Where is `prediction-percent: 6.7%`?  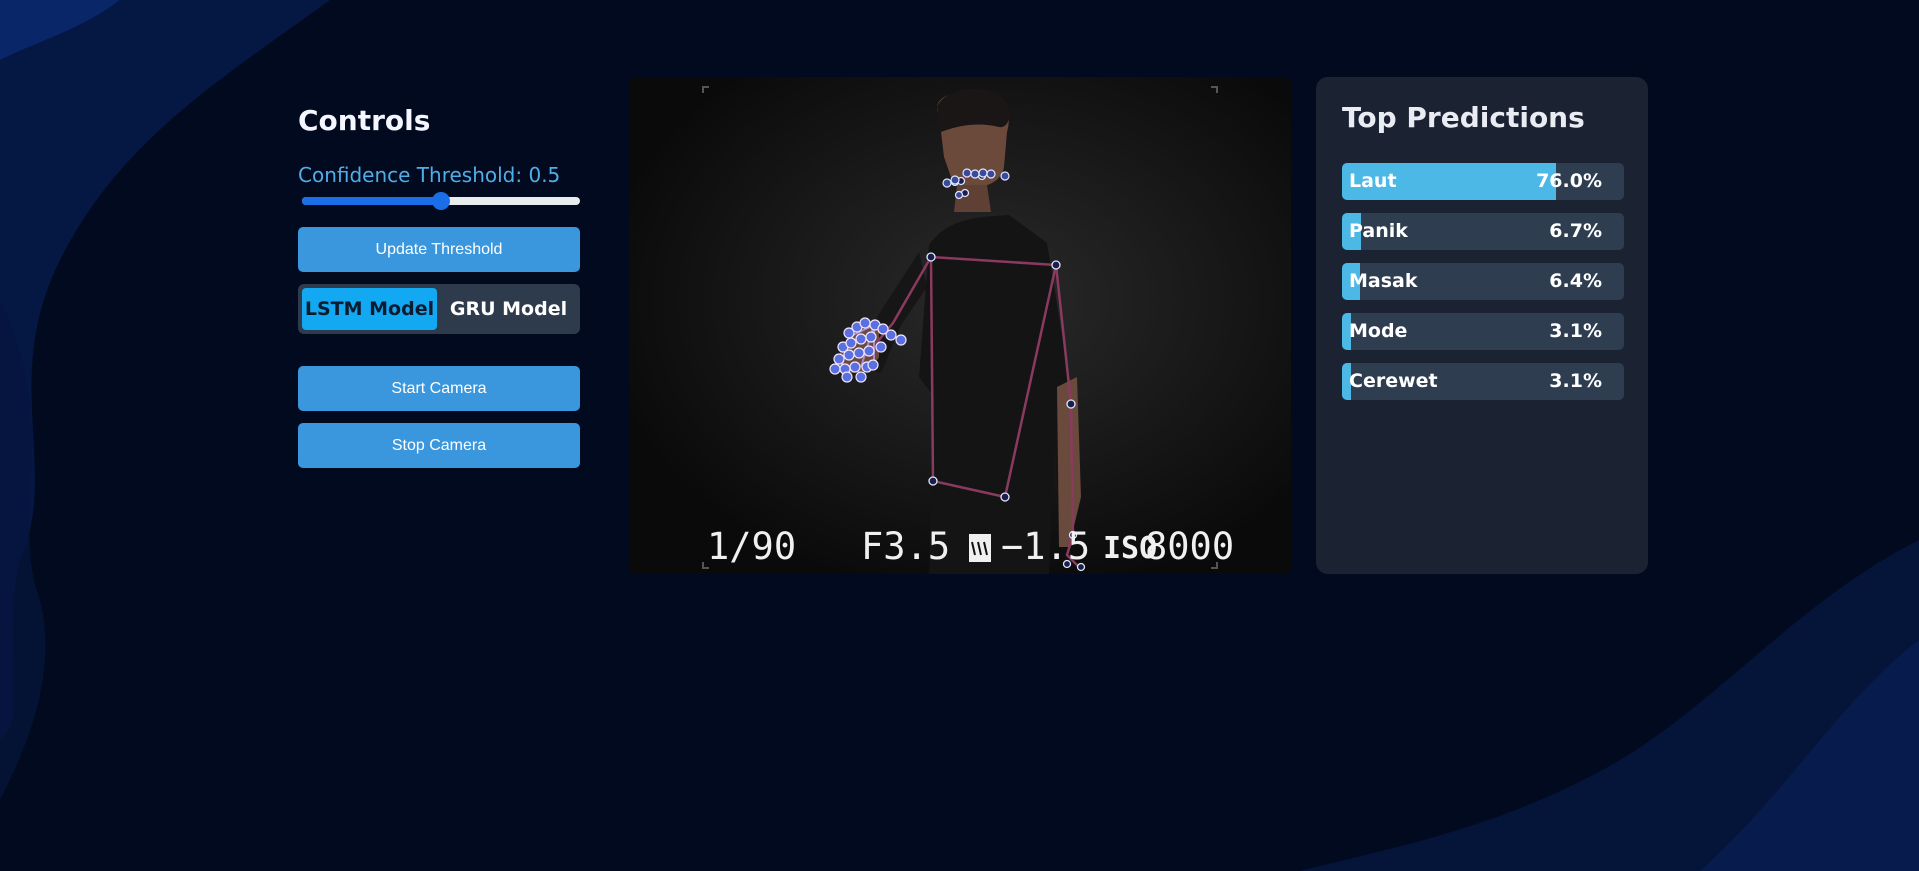 prediction-percent: 6.7% is located at coordinates (1575, 231).